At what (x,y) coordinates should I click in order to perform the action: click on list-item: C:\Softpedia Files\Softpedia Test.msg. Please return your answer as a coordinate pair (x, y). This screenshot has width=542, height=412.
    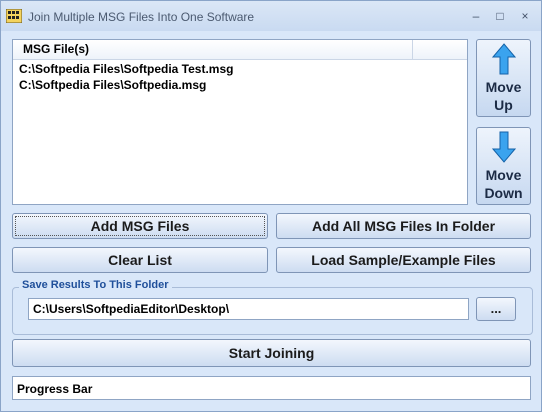
    Looking at the image, I should click on (126, 69).